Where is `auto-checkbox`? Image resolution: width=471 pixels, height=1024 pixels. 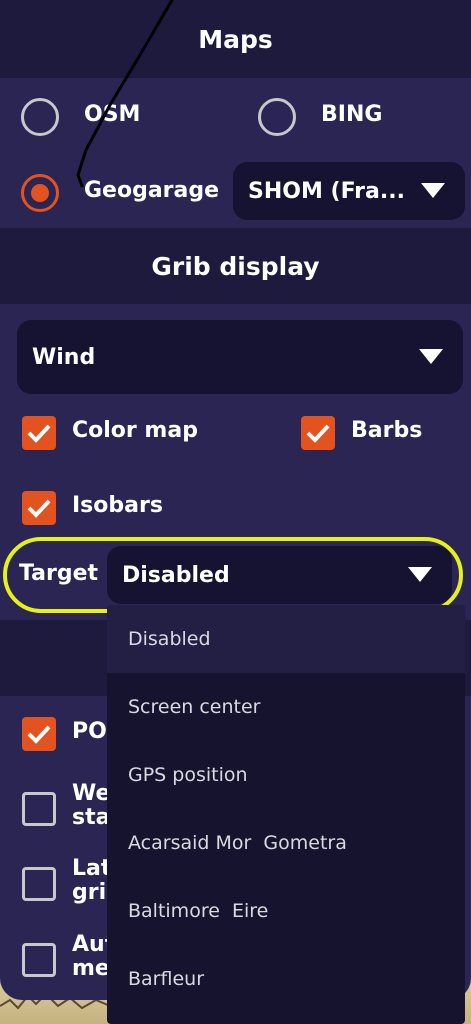
auto-checkbox is located at coordinates (39, 960).